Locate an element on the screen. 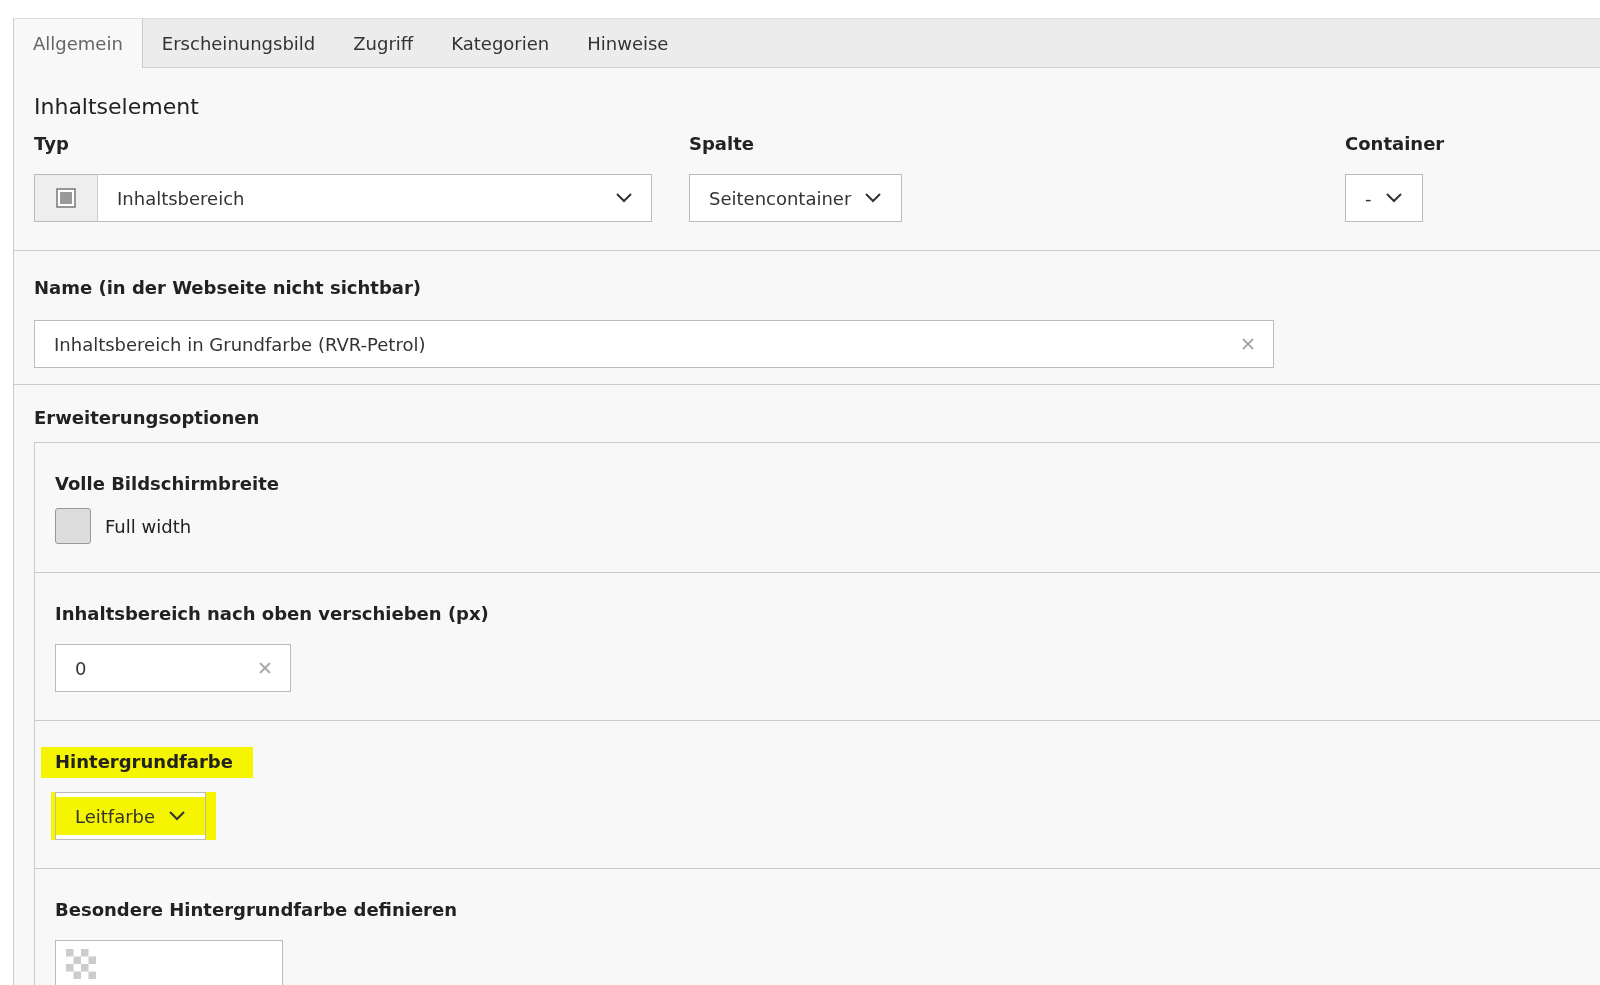  input-value: 0 is located at coordinates (81, 668).